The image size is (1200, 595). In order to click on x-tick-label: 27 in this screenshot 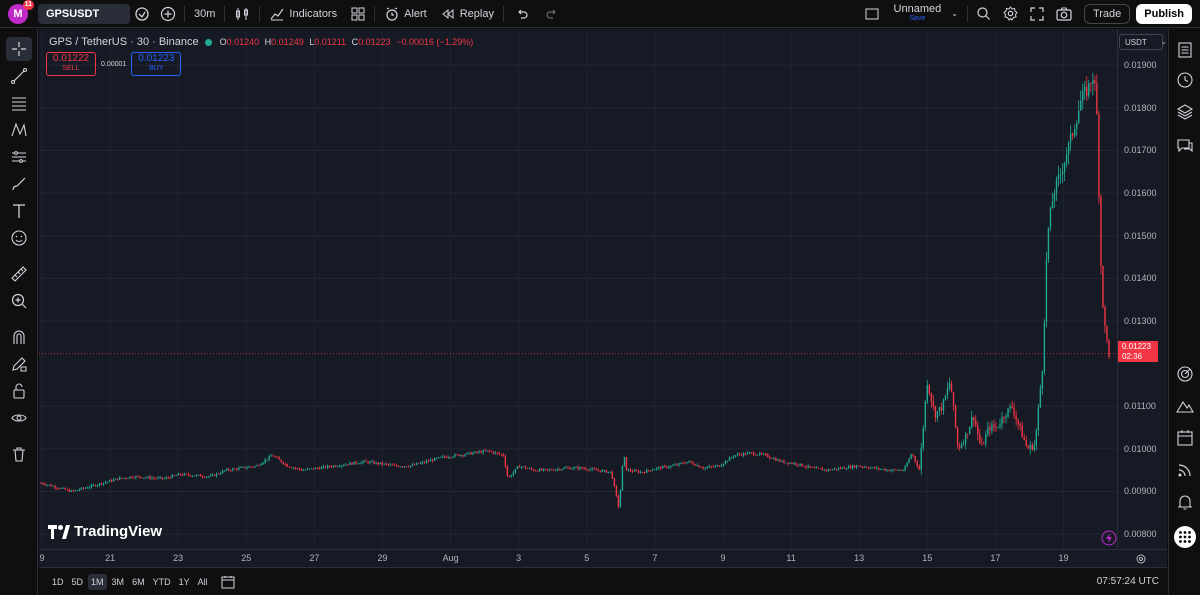, I will do `click(314, 558)`.